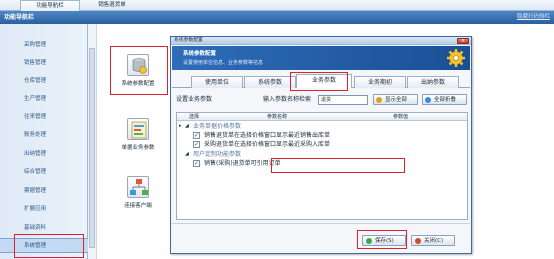 This screenshot has width=554, height=259. Describe the element at coordinates (267, 135) in the screenshot. I see `param-name: 销售退货单在选择价格窗口显示最近销售出库单` at that location.